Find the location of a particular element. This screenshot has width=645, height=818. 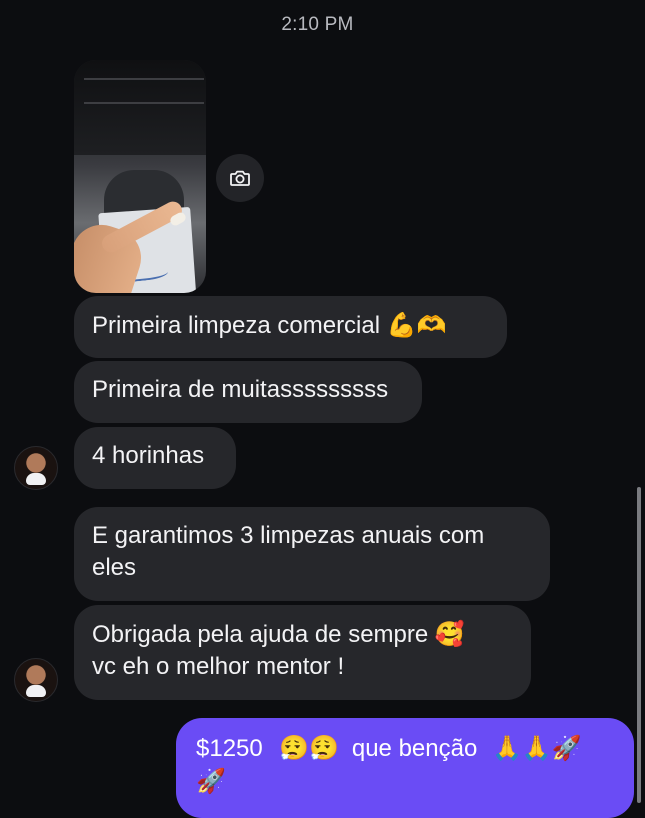

message-text: Obrigada pela ajuda de sempre is located at coordinates (260, 634).